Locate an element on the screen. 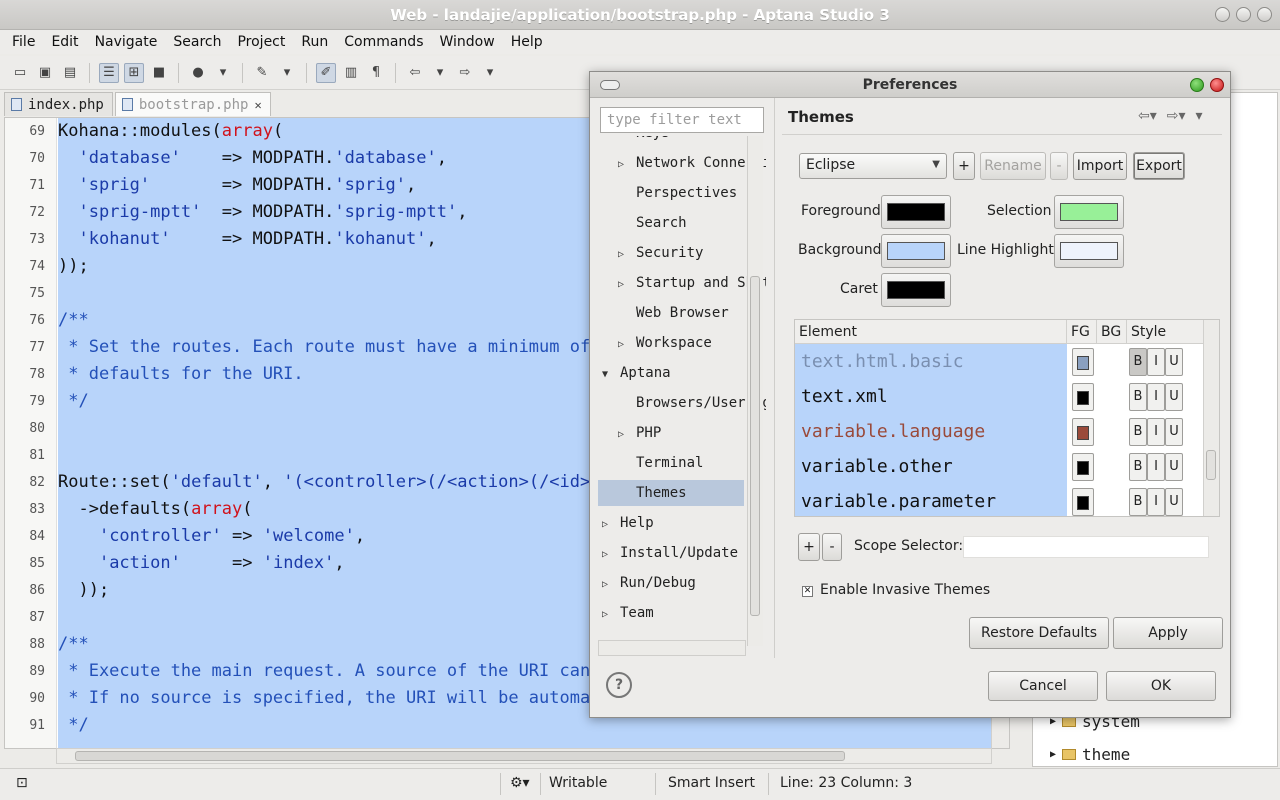 This screenshot has height=800, width=1280. tree-item-search: Search is located at coordinates (642, 223).